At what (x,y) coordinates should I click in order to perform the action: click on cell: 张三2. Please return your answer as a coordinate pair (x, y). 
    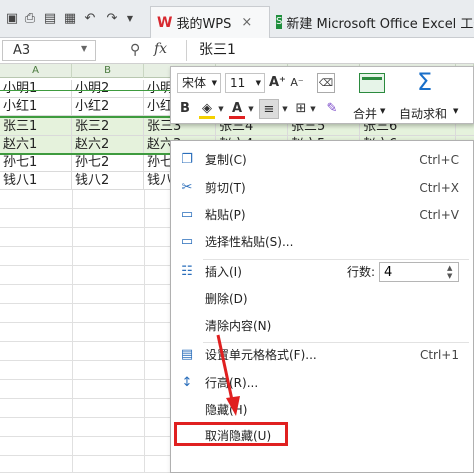
    Looking at the image, I should click on (108, 127).